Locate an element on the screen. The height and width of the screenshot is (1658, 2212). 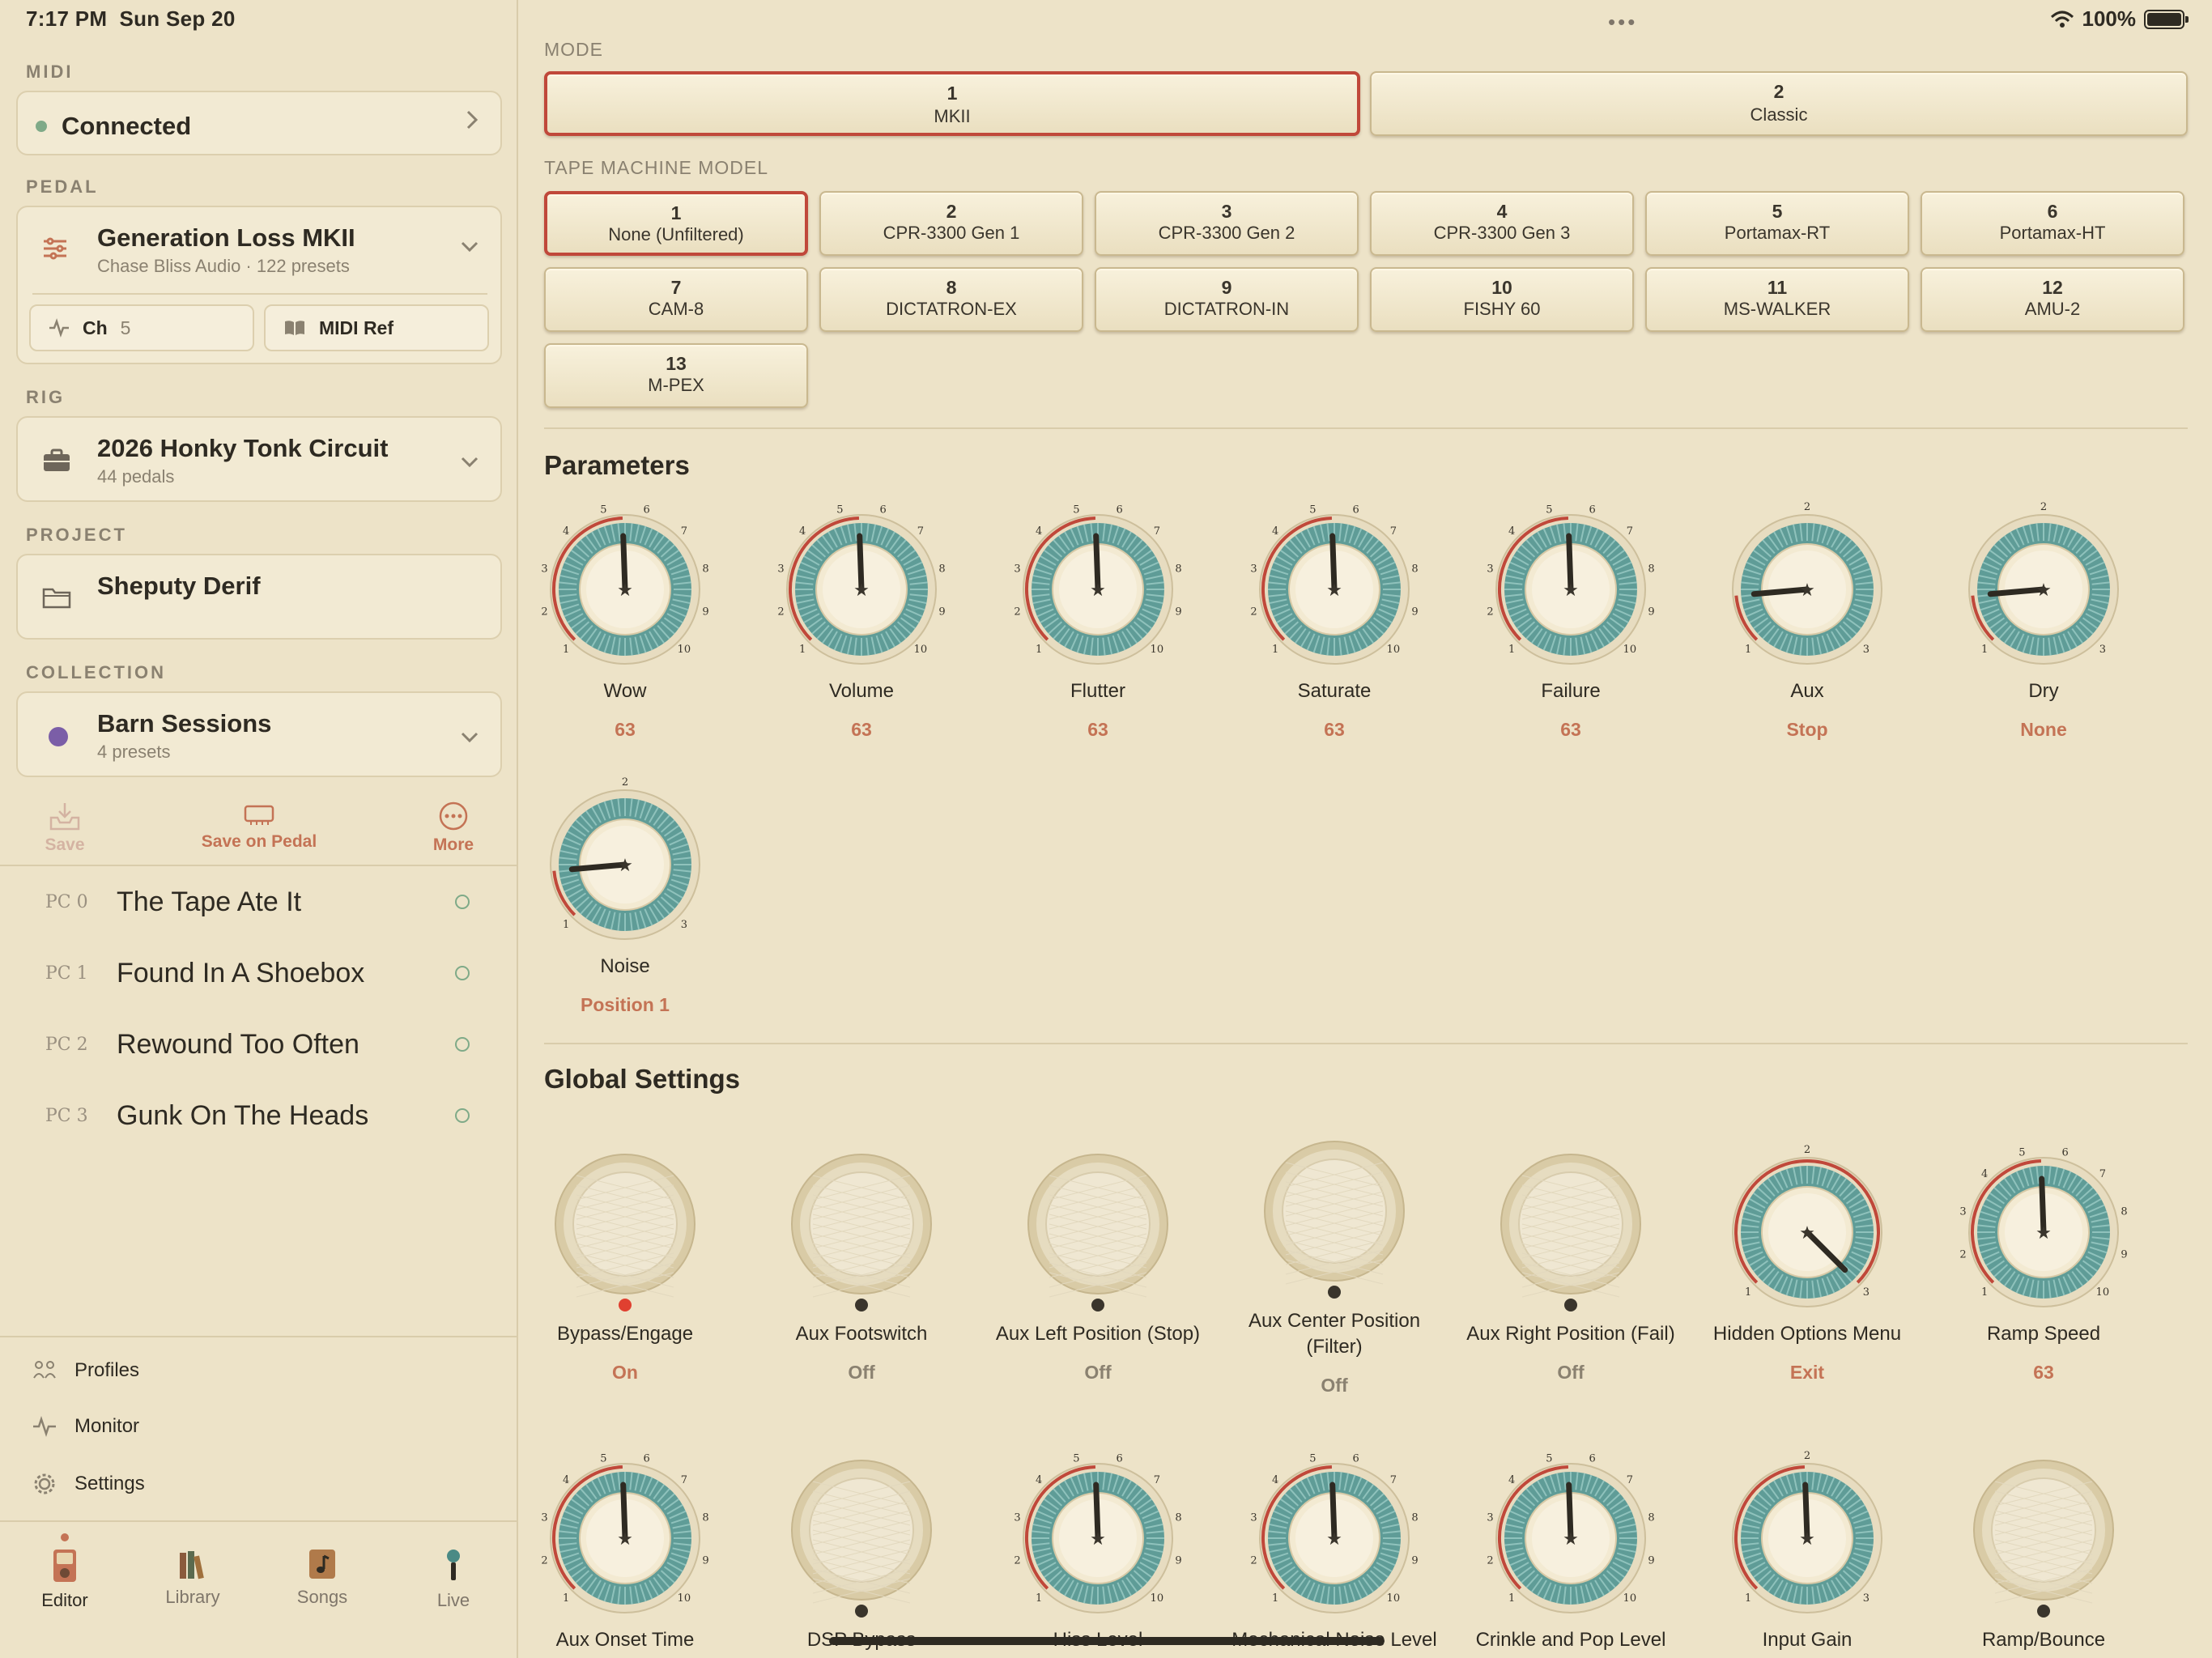
knob: Bypass/Engage On is located at coordinates (625, 1263).